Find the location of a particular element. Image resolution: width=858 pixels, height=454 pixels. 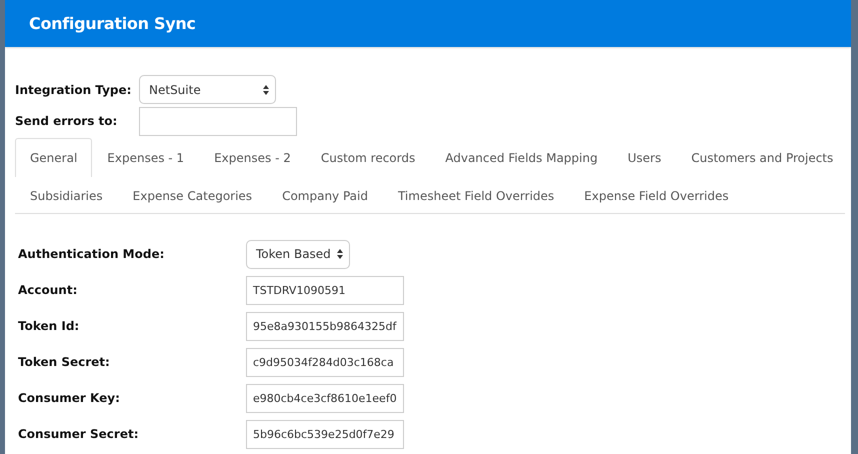

tab: Customers and Projects is located at coordinates (762, 156).